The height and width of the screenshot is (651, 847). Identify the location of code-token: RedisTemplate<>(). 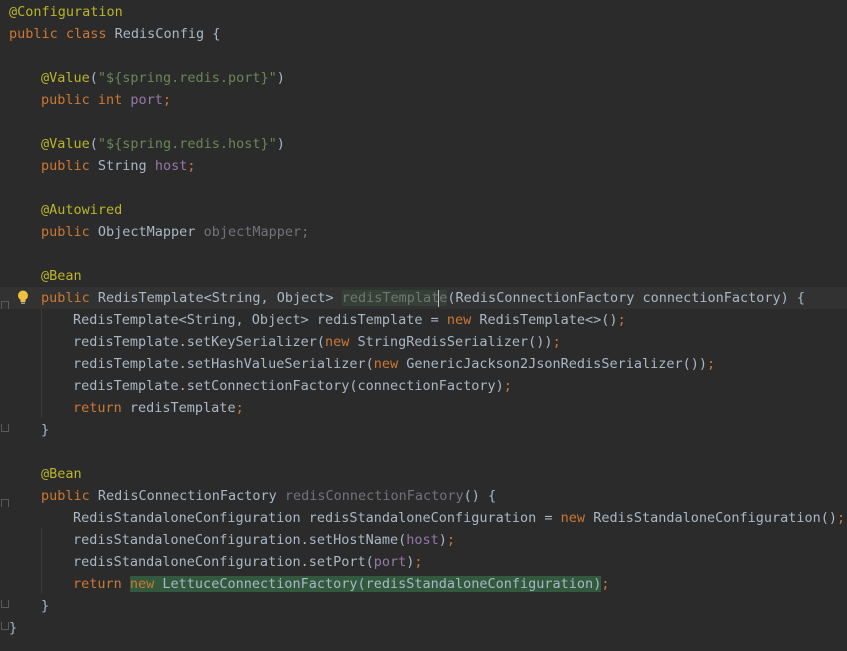
(548, 320).